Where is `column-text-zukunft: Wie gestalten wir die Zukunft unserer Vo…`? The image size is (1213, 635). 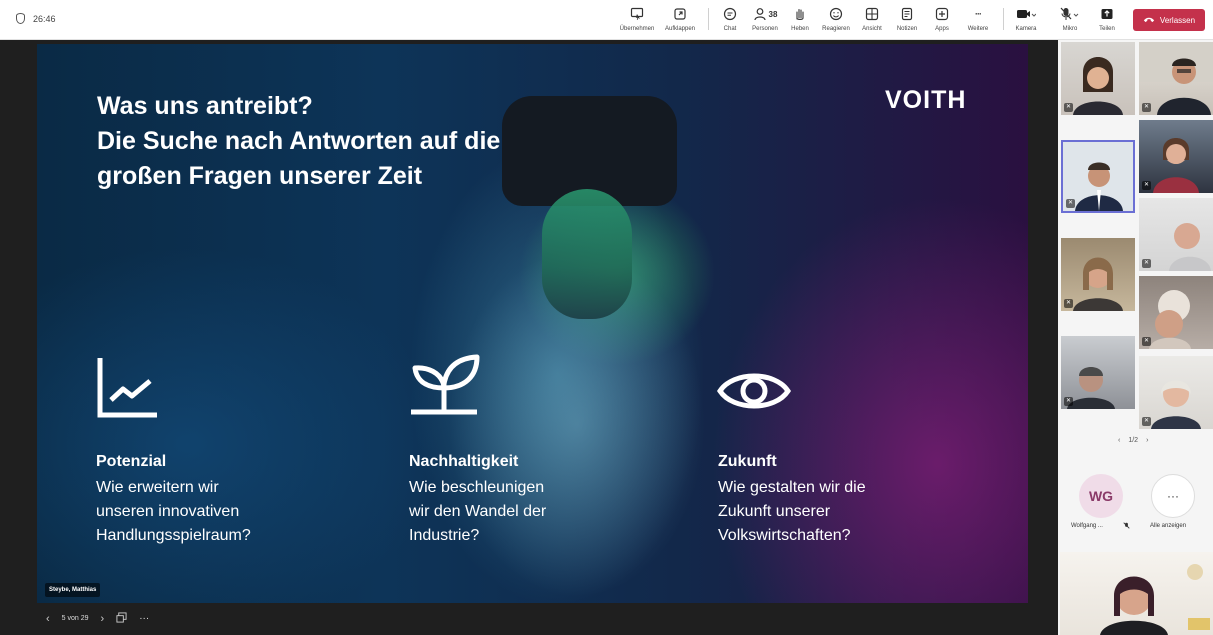 column-text-zukunft: Wie gestalten wir die Zukunft unserer Vo… is located at coordinates (833, 512).